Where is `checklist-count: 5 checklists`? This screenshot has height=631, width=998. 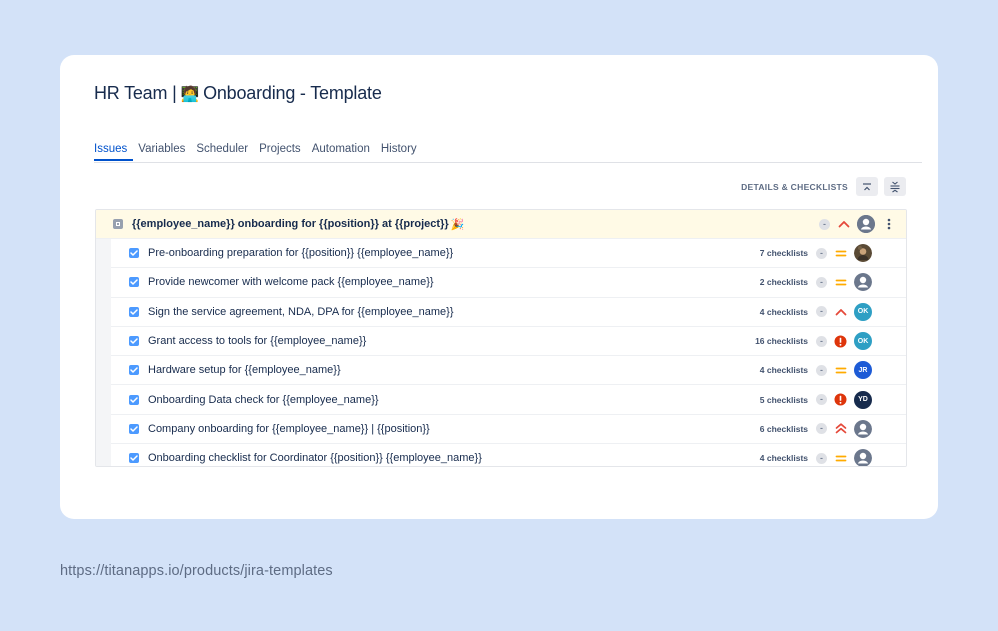 checklist-count: 5 checklists is located at coordinates (783, 399).